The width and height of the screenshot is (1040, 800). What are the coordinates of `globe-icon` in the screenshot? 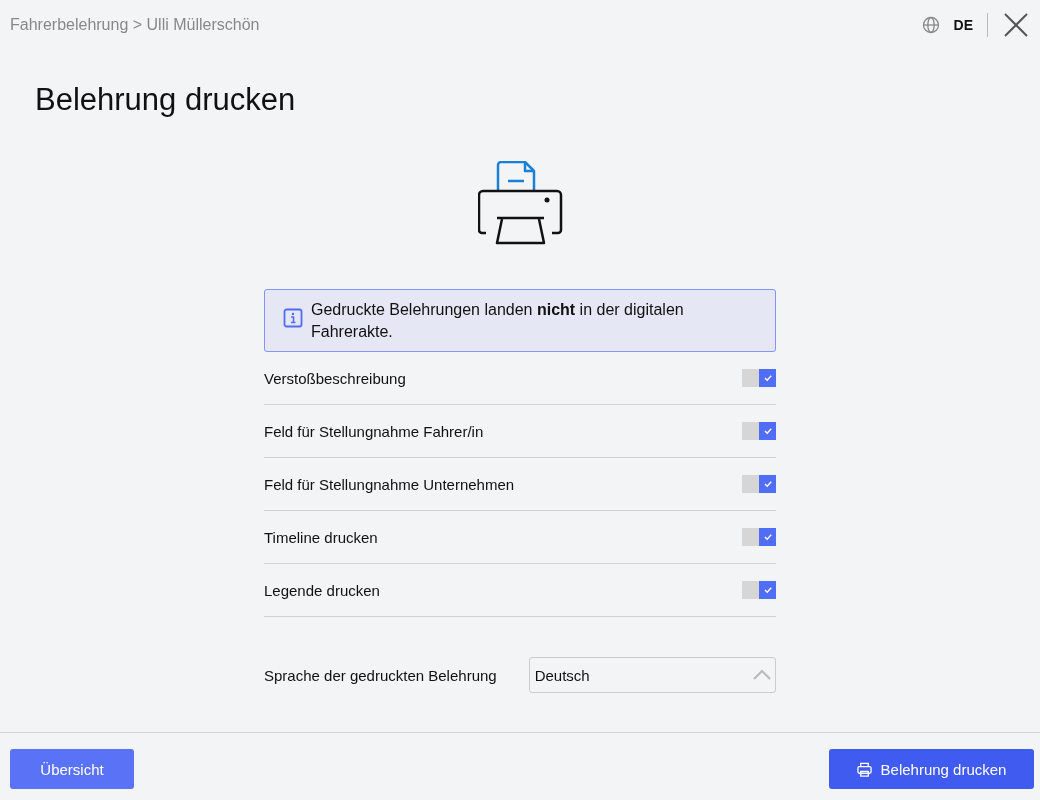 It's located at (930, 25).